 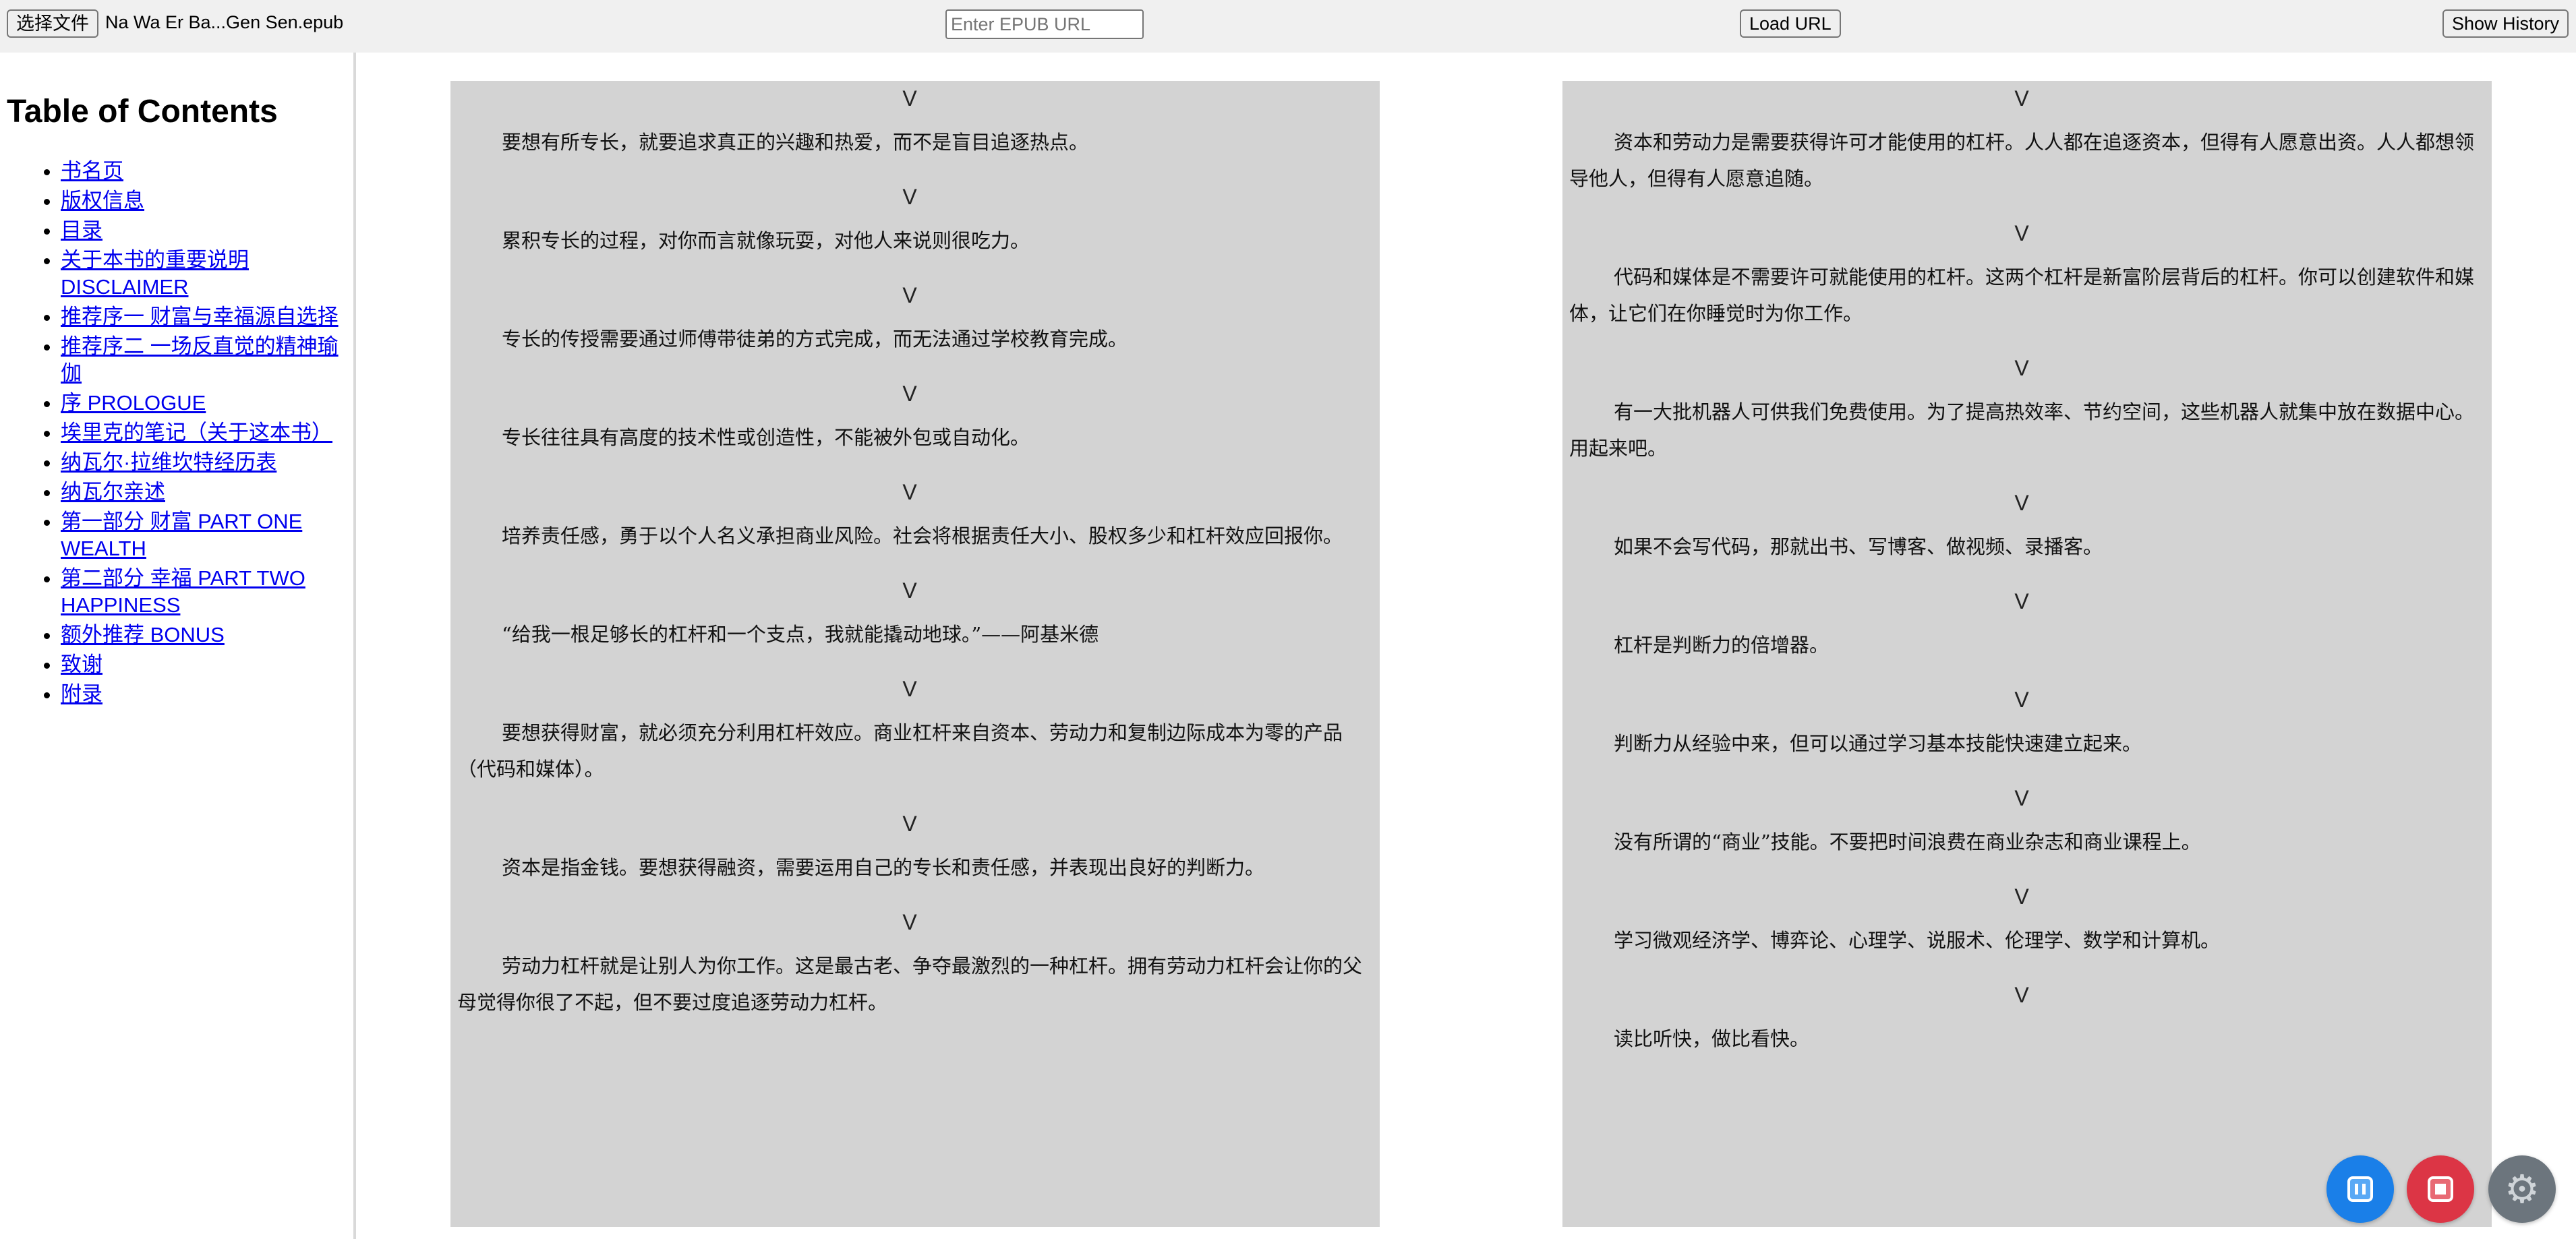 I want to click on toc-link-bonus: 额外推荐 BONUS, so click(x=143, y=634).